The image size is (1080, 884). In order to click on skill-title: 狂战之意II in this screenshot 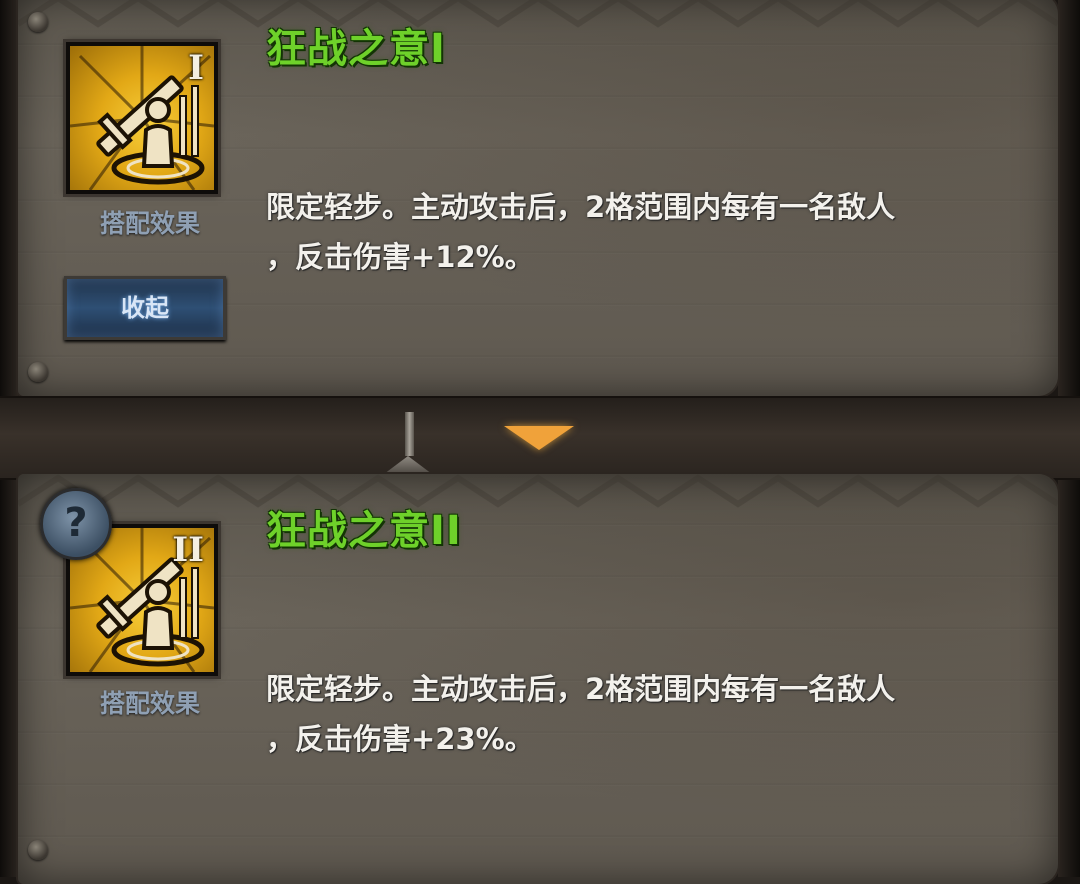, I will do `click(364, 527)`.